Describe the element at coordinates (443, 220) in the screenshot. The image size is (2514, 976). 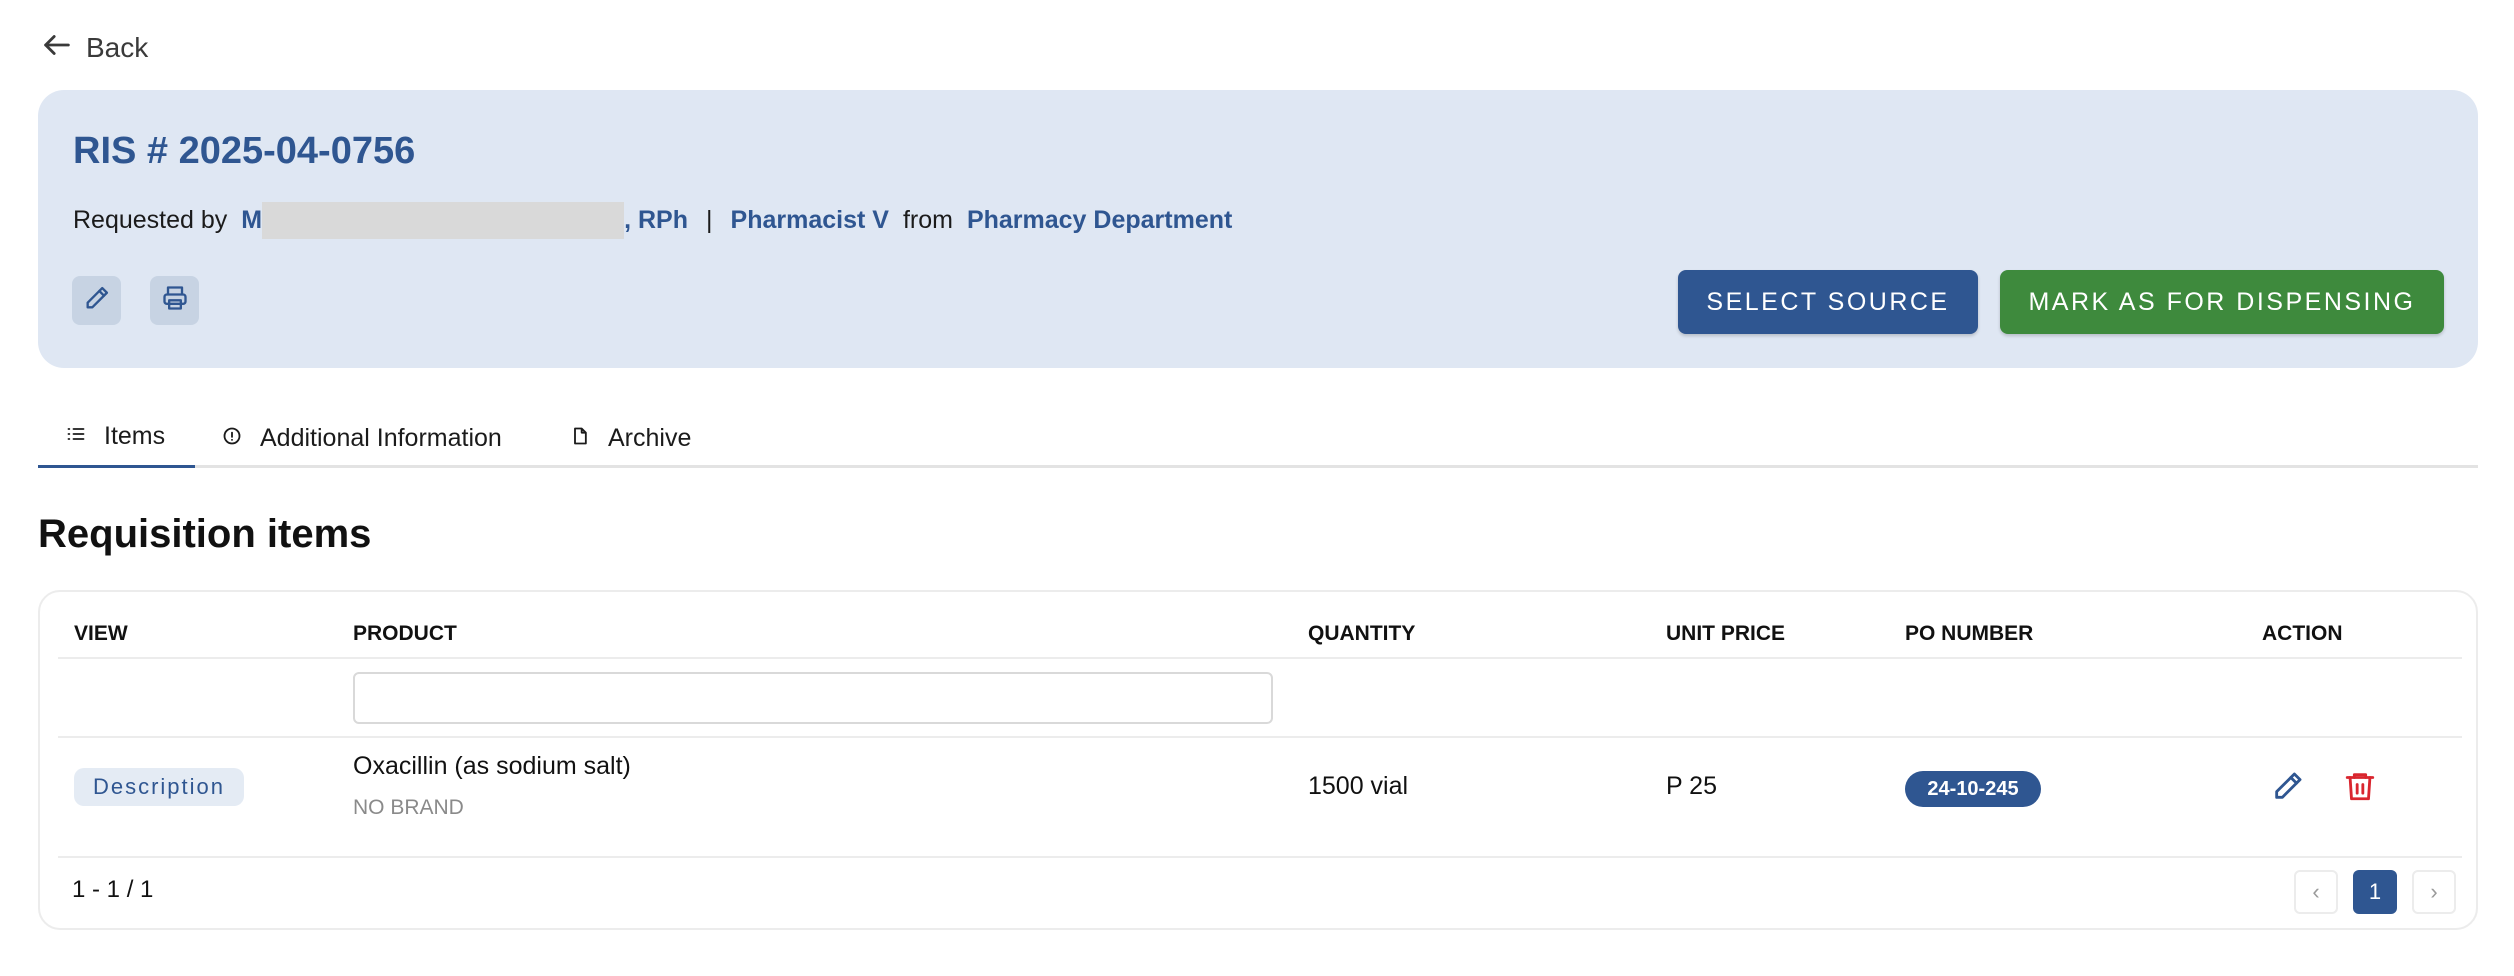
I see `redacted-name` at that location.